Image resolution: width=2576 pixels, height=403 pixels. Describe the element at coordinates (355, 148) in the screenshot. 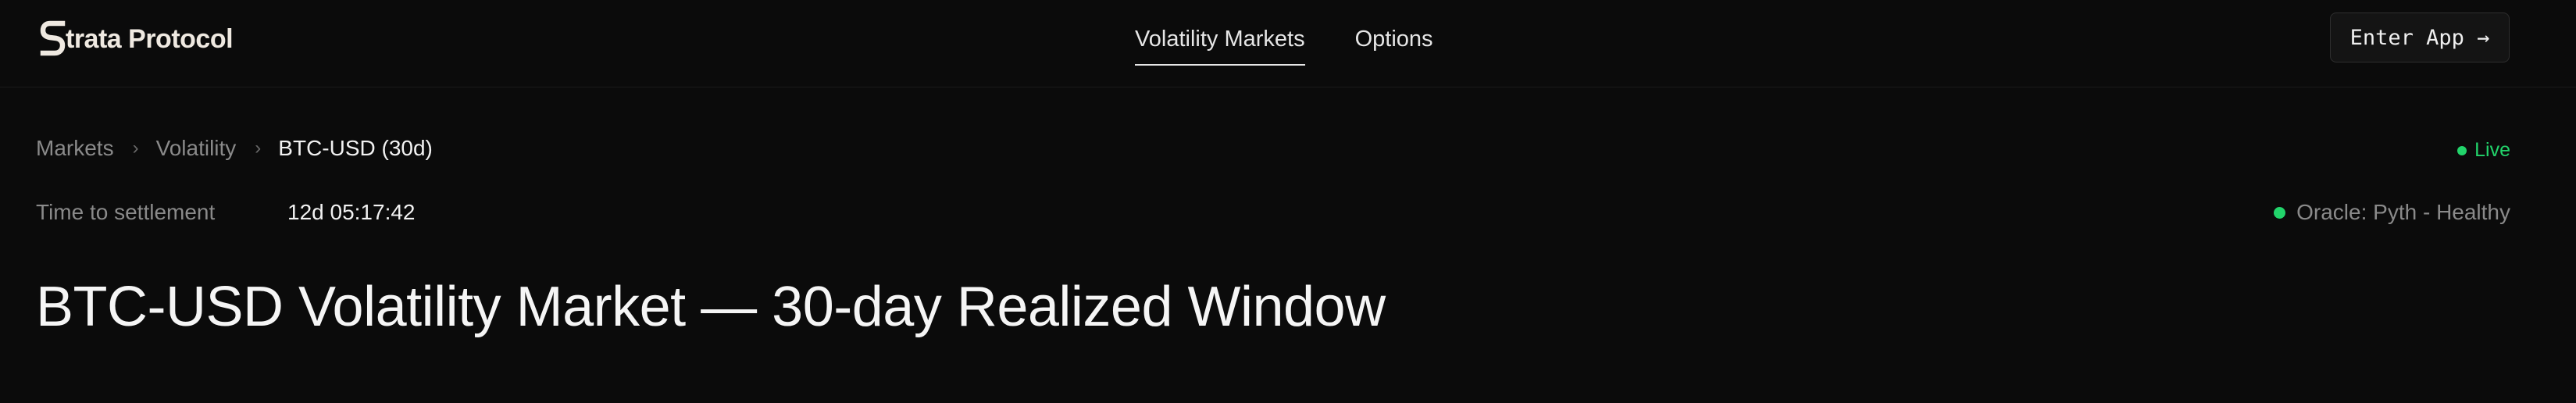

I see `breadcrumb-current: BTC-USD (30d)` at that location.